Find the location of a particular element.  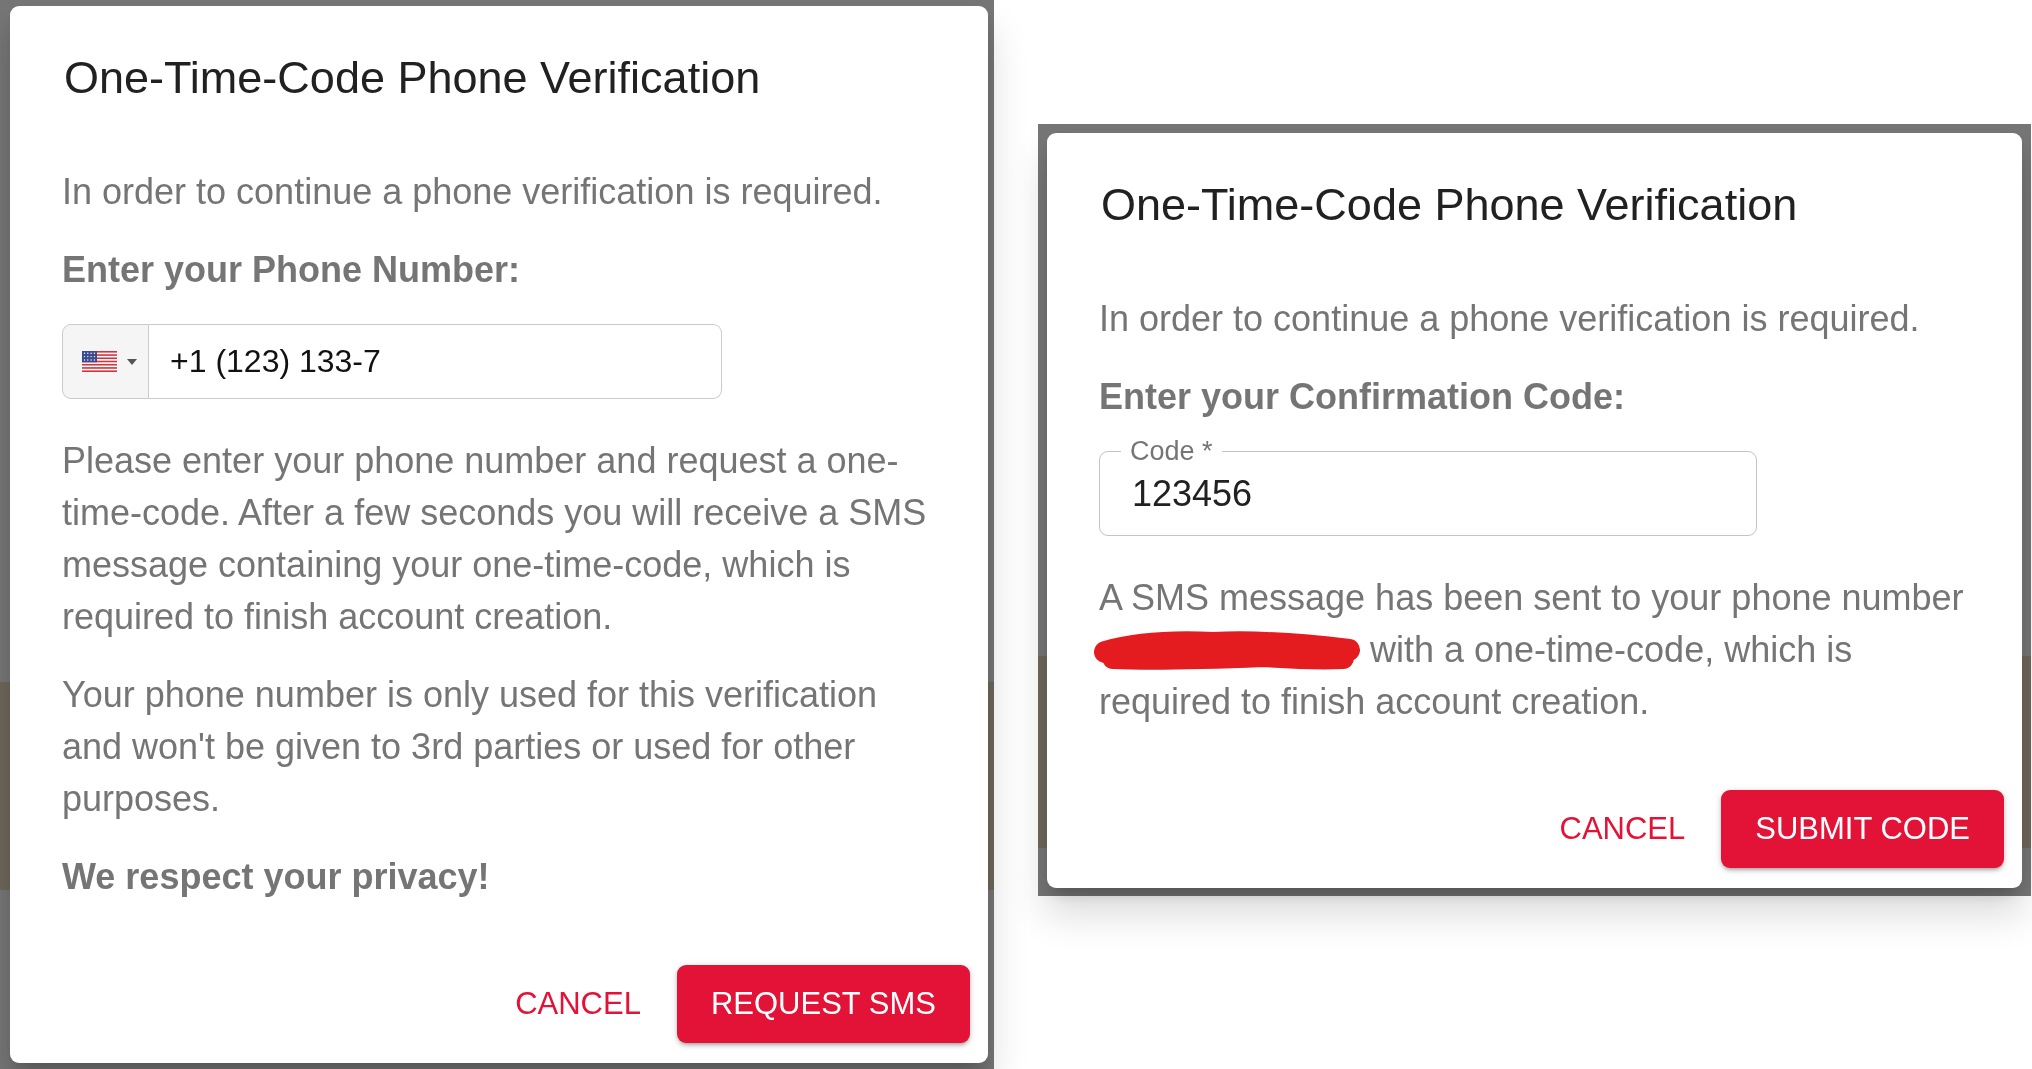

caret-down-icon is located at coordinates (132, 361).